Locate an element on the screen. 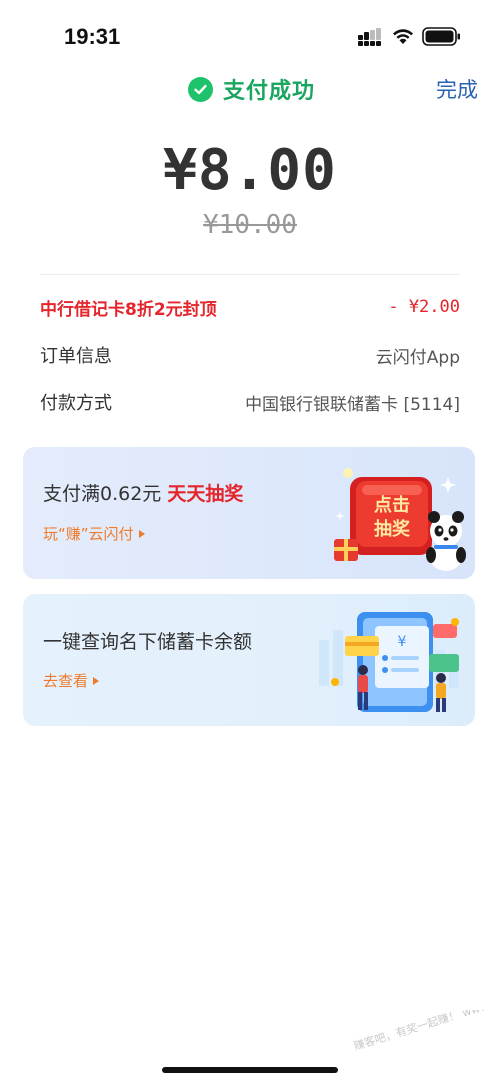 The image size is (500, 1084). divider is located at coordinates (250, 274).